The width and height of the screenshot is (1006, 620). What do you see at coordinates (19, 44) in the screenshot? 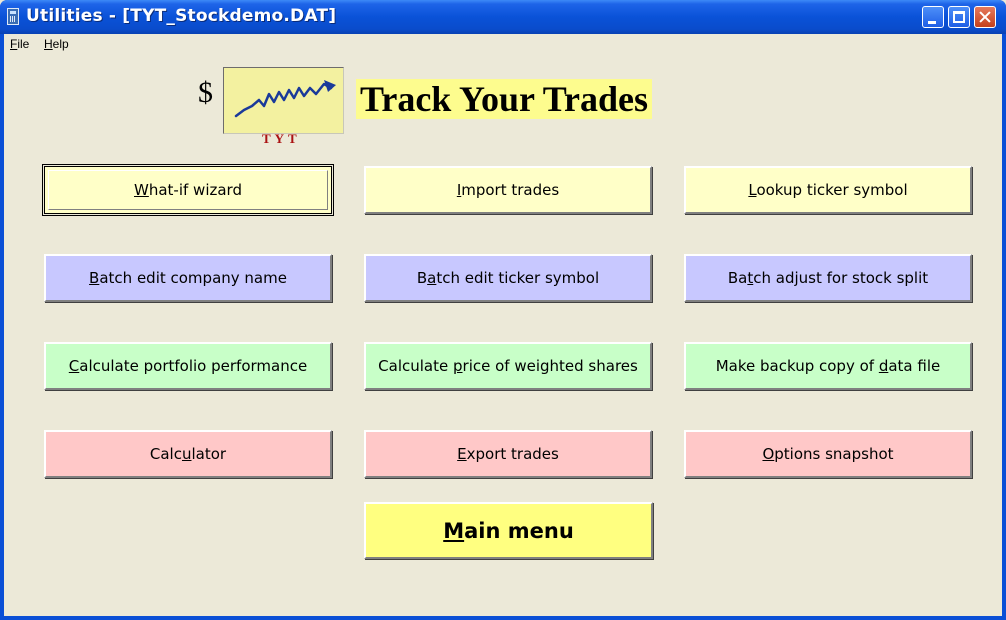
I see `menu-file: File` at bounding box center [19, 44].